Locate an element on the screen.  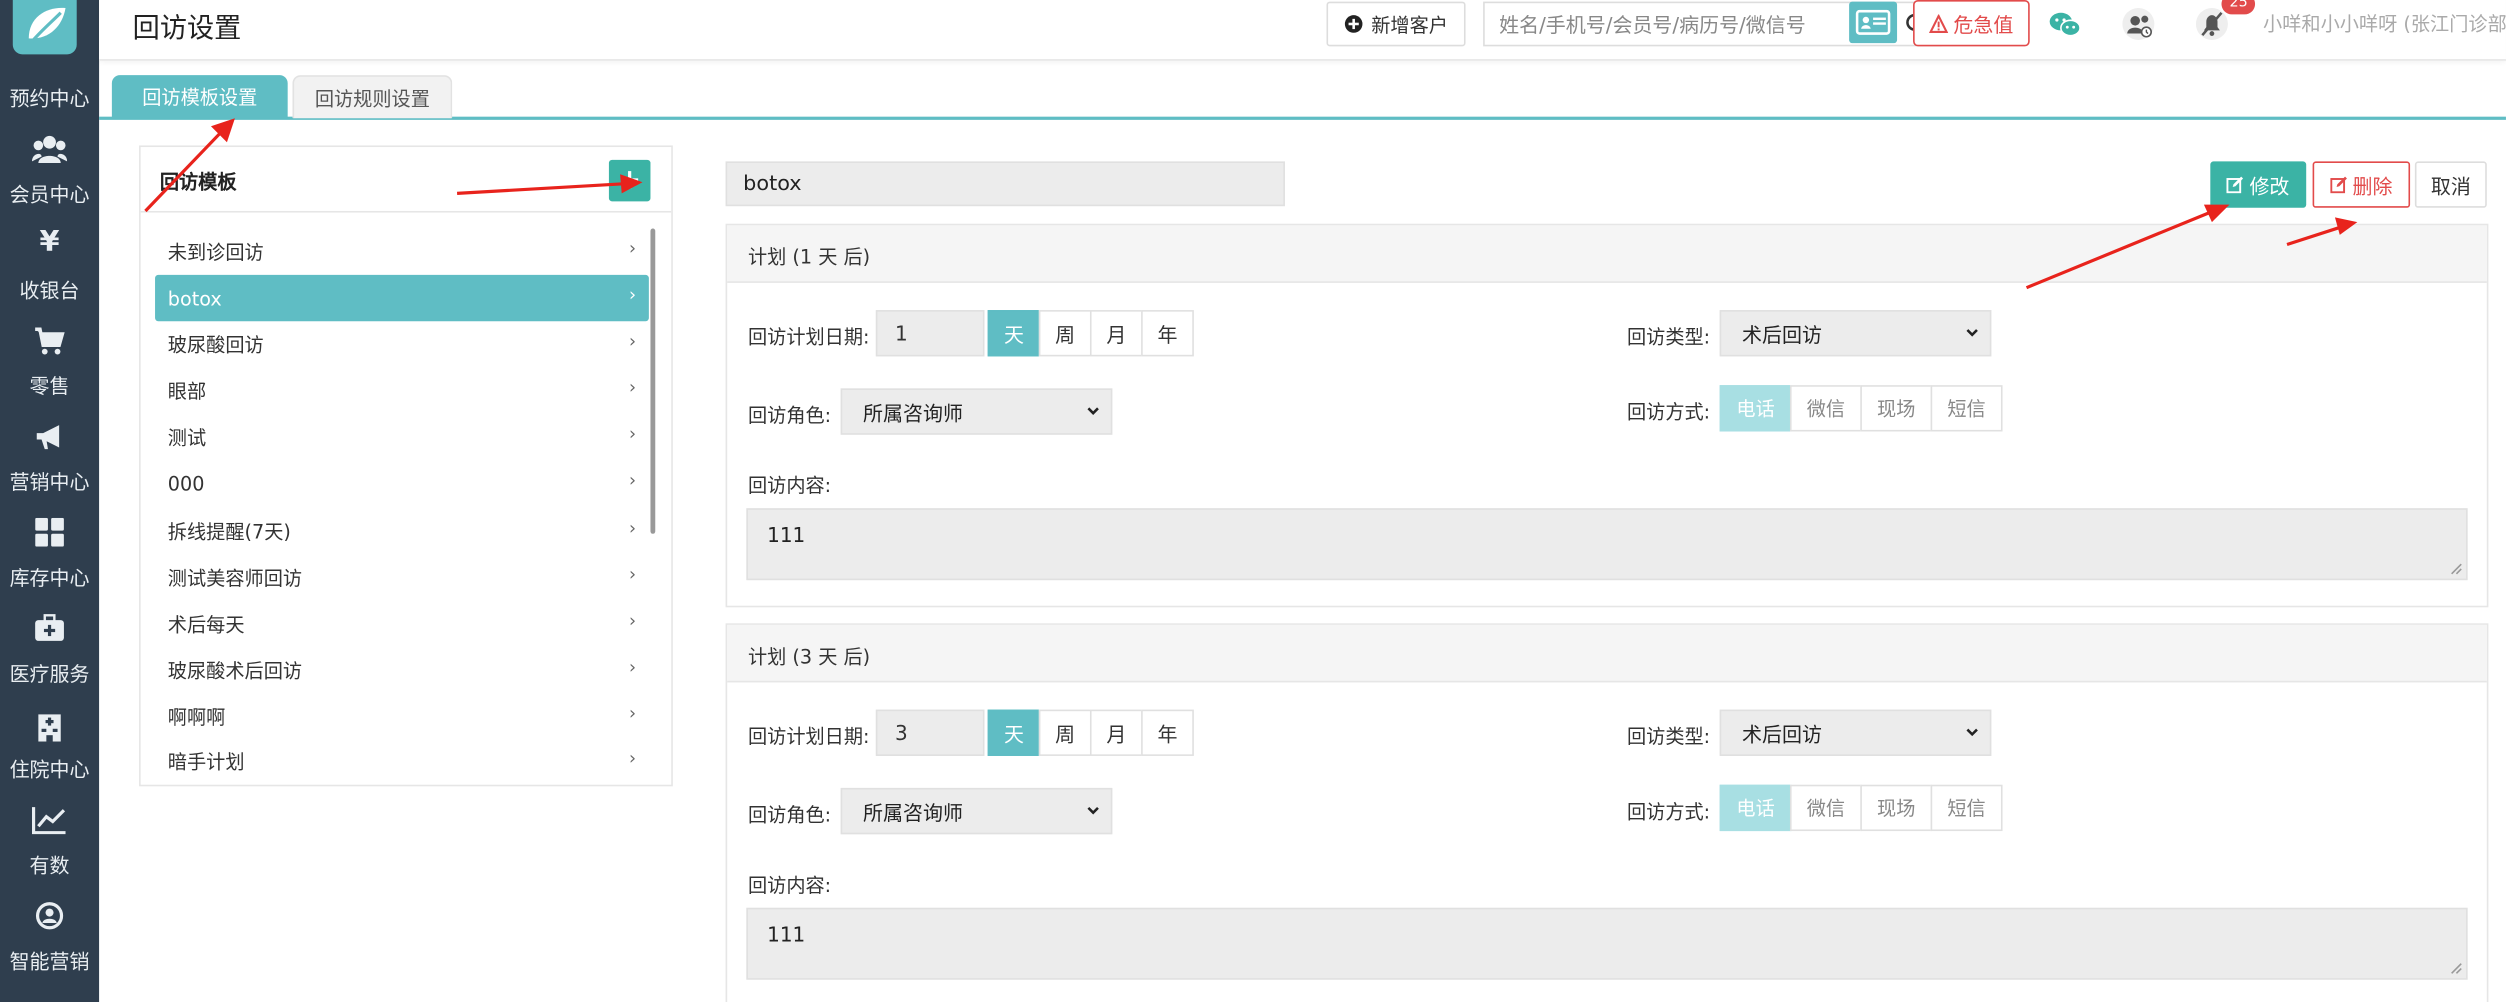
delete-button: 删除 is located at coordinates (2361, 184).